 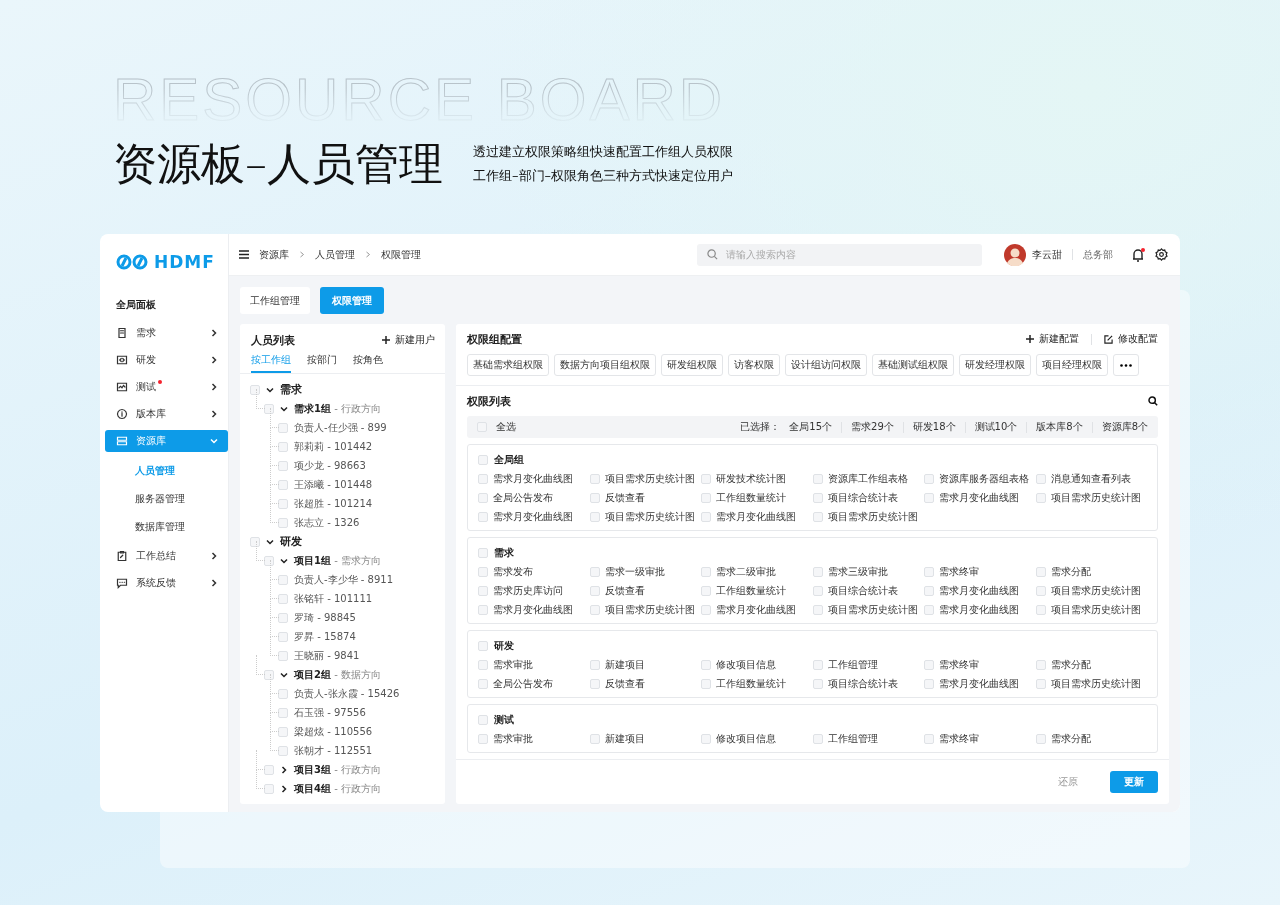 I want to click on menu-icon, so click(x=244, y=254).